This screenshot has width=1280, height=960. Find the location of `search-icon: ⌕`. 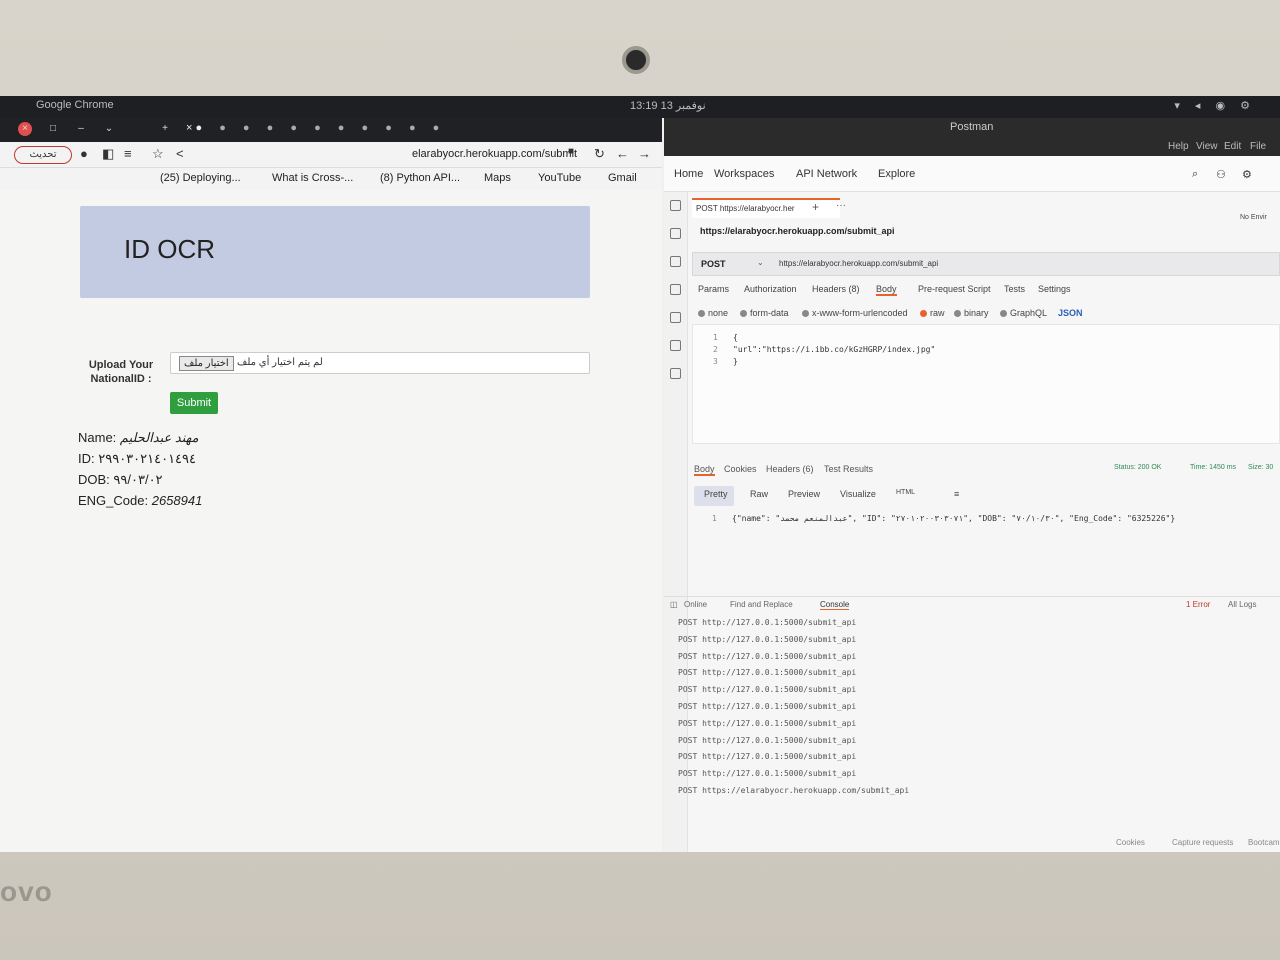

search-icon: ⌕ is located at coordinates (1195, 174).